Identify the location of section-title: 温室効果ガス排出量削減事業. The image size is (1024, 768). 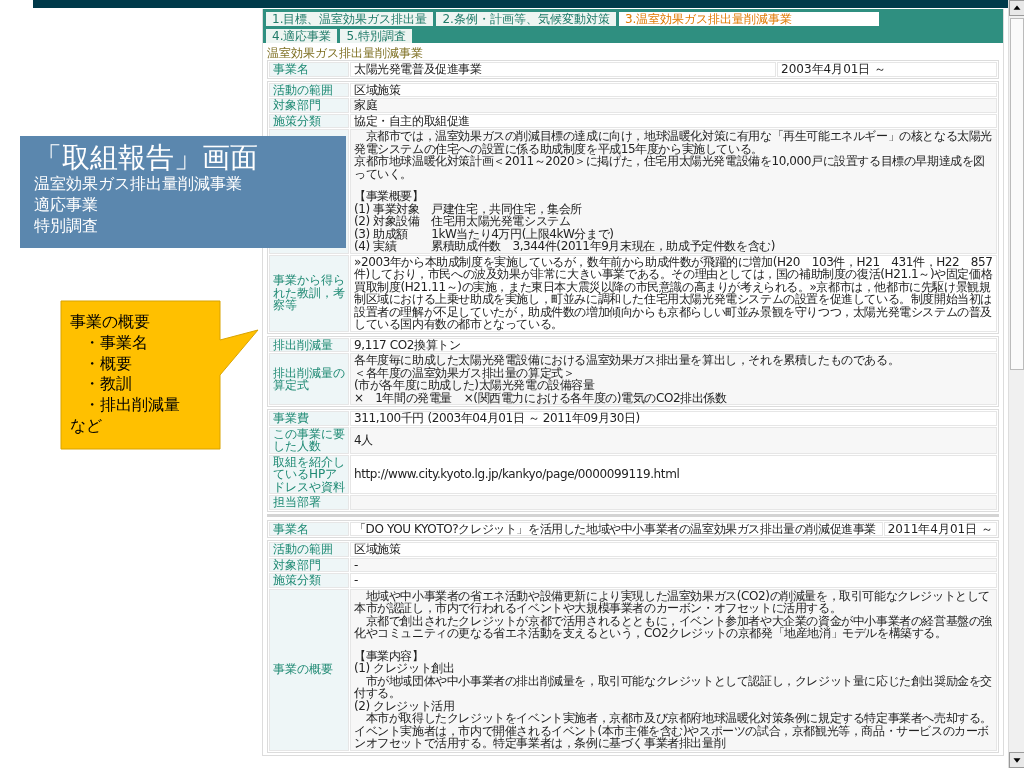
(345, 53).